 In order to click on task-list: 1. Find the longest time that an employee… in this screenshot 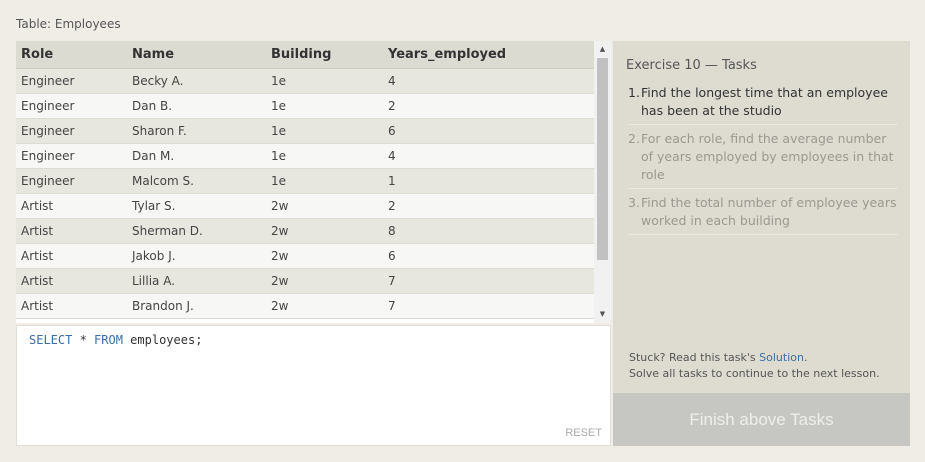, I will do `click(763, 162)`.